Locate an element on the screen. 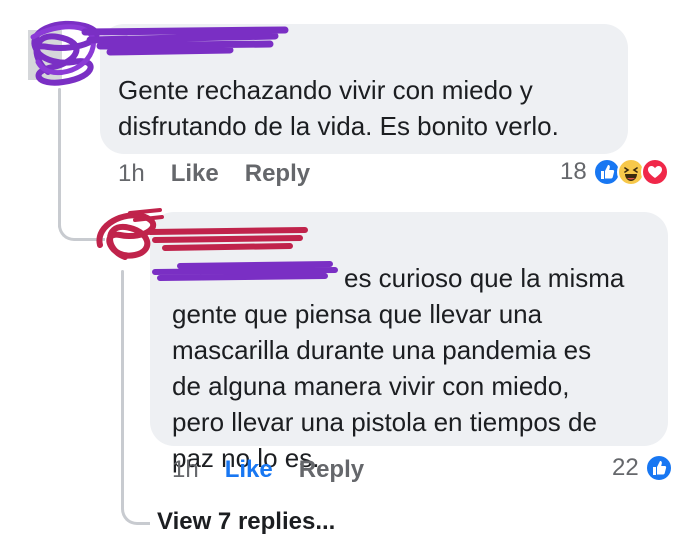 This screenshot has height=552, width=700. reaction-summary: 22 is located at coordinates (642, 468).